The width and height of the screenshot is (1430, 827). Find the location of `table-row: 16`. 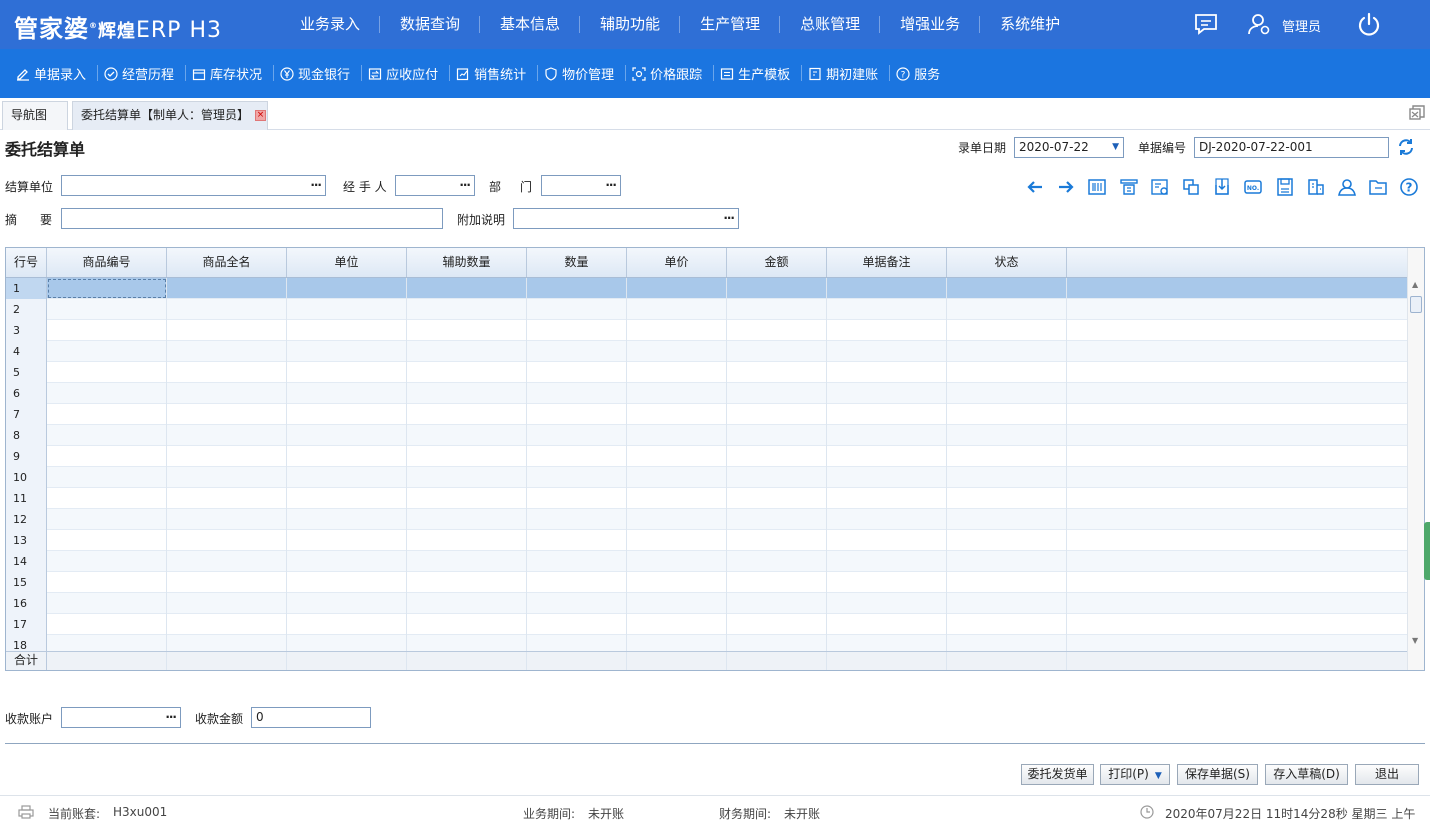

table-row: 16 is located at coordinates (707, 603).